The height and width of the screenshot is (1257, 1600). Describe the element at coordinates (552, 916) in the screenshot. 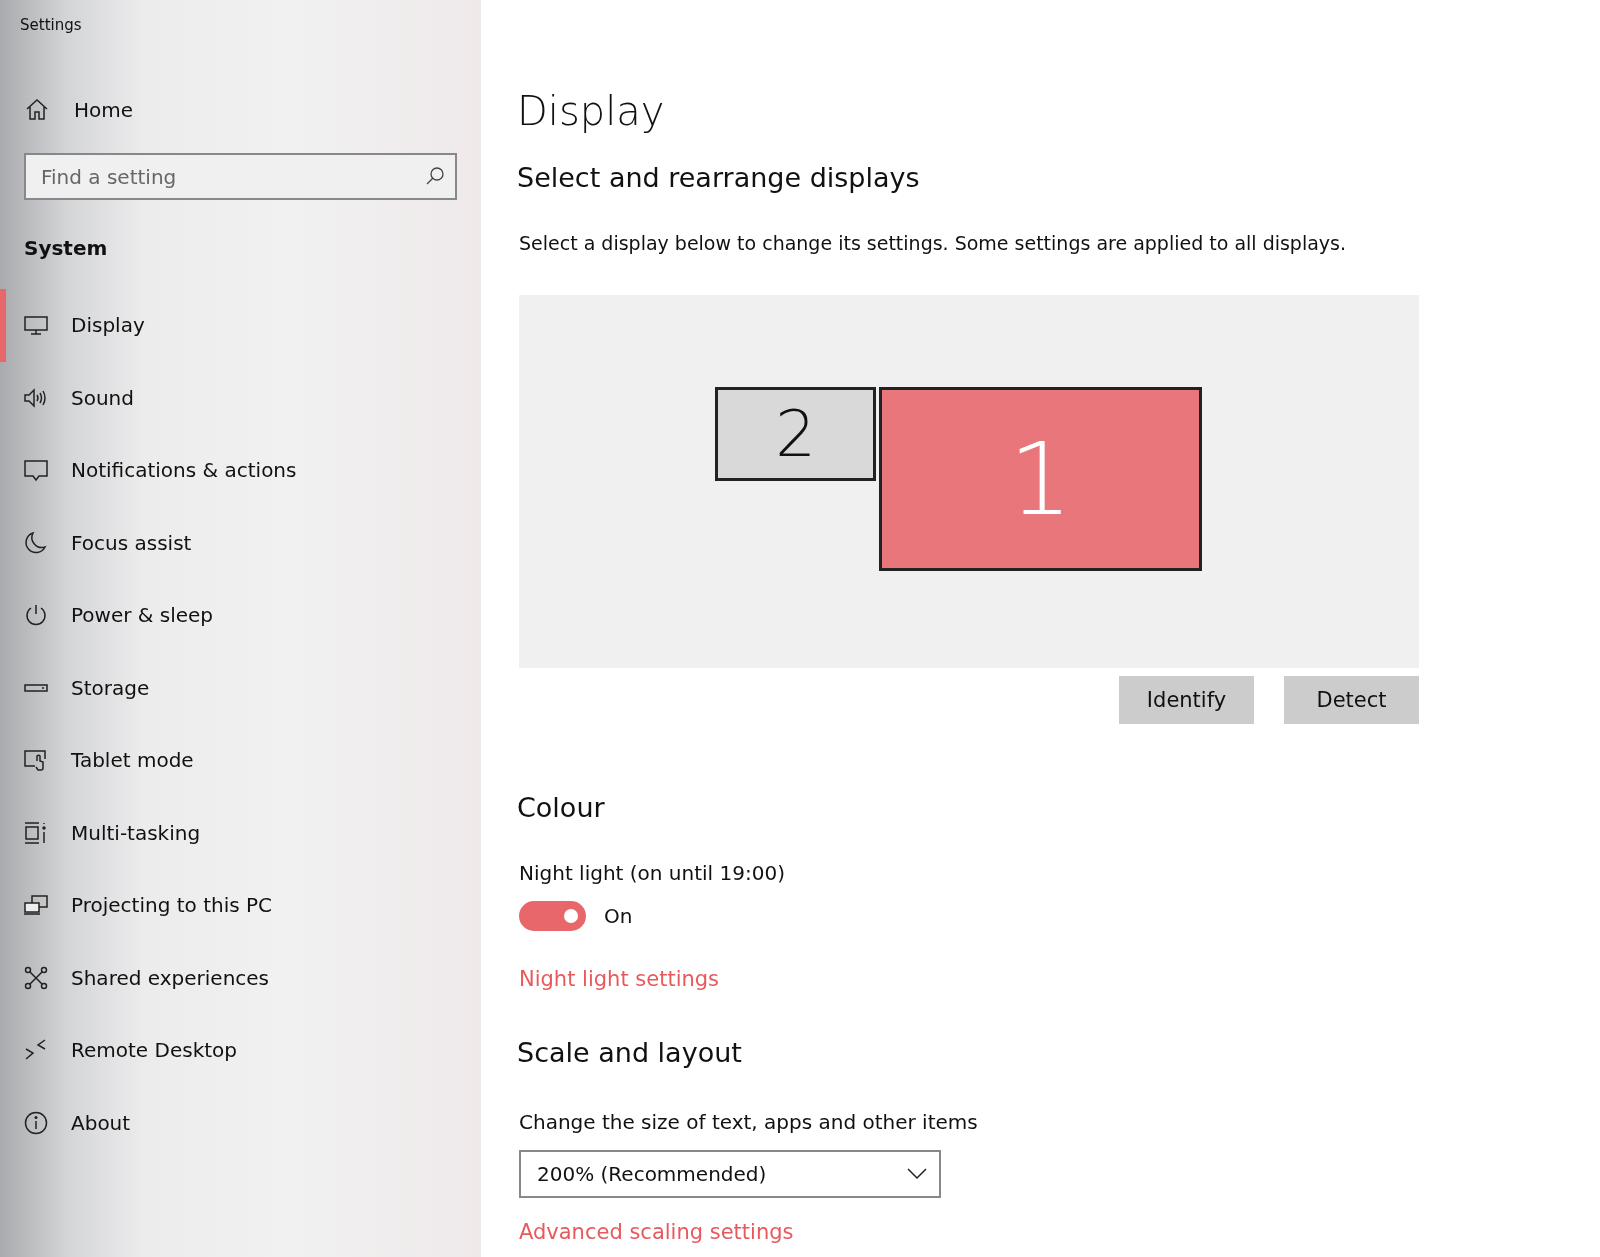

I see `toggle-switch` at that location.